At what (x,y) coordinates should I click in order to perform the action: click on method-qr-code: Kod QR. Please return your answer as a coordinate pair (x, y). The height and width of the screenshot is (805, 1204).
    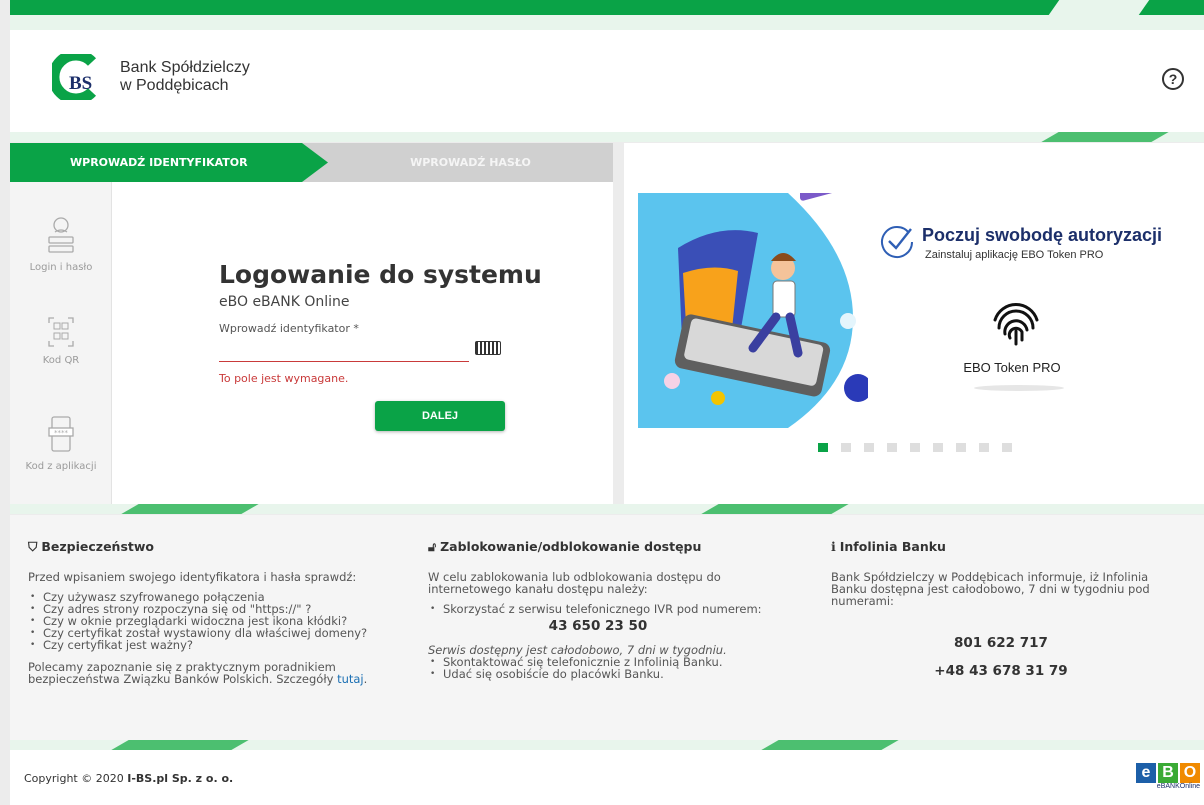
    Looking at the image, I should click on (61, 340).